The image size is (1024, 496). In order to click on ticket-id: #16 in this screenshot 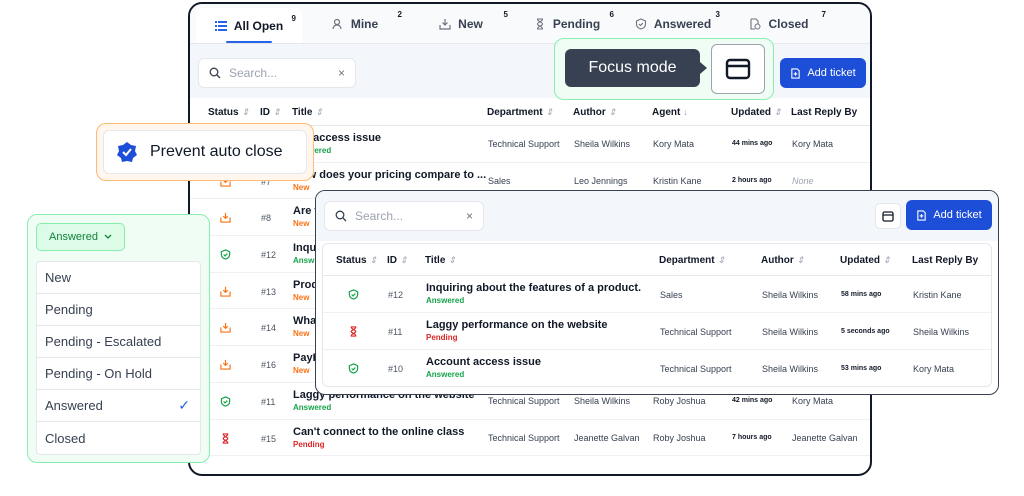, I will do `click(269, 365)`.